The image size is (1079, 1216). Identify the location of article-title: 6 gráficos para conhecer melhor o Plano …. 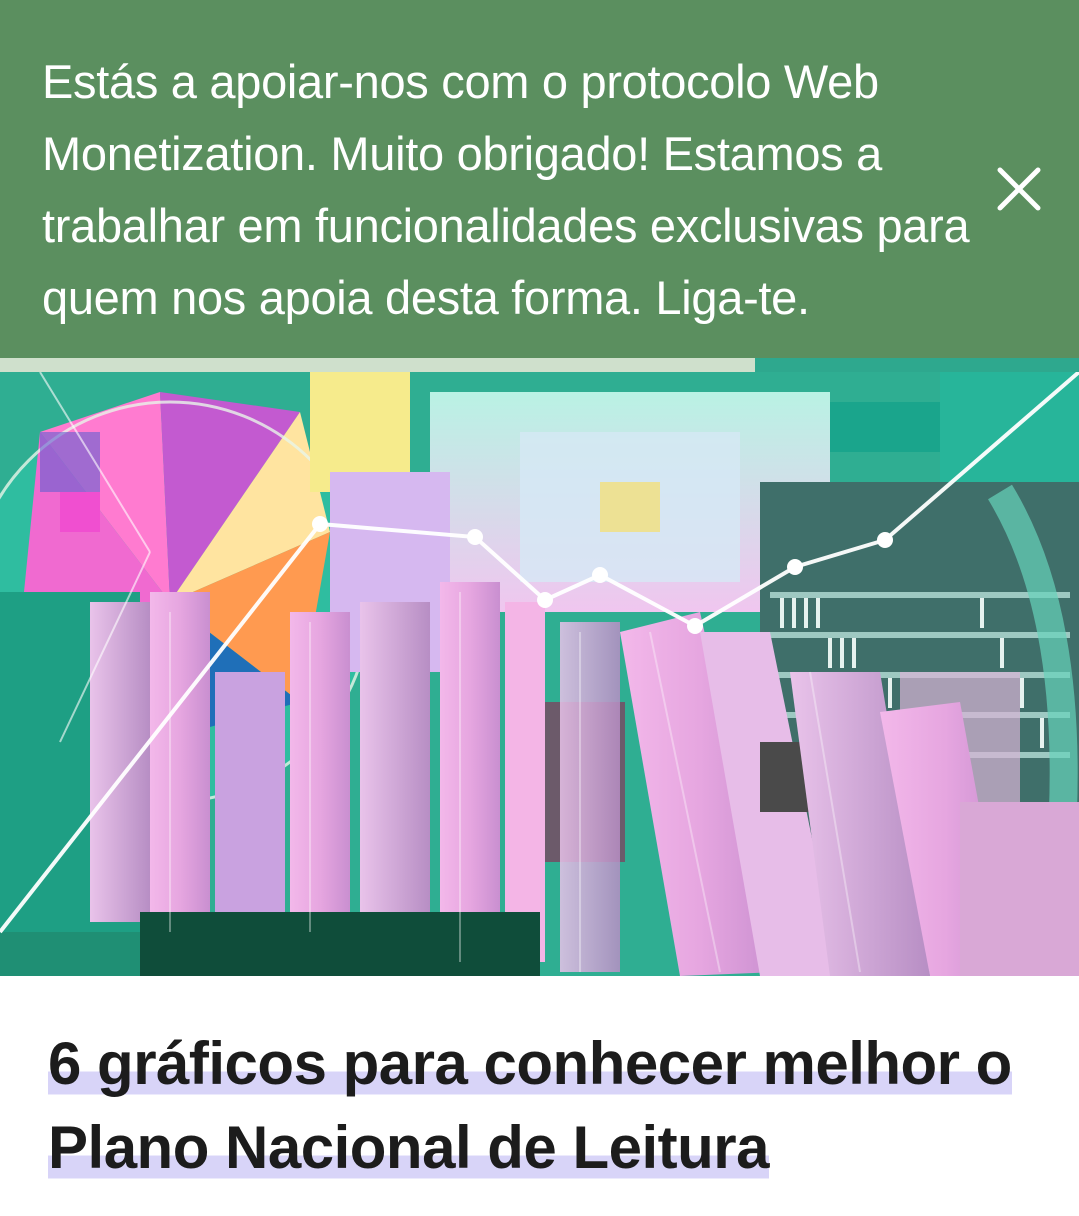
(548, 1106).